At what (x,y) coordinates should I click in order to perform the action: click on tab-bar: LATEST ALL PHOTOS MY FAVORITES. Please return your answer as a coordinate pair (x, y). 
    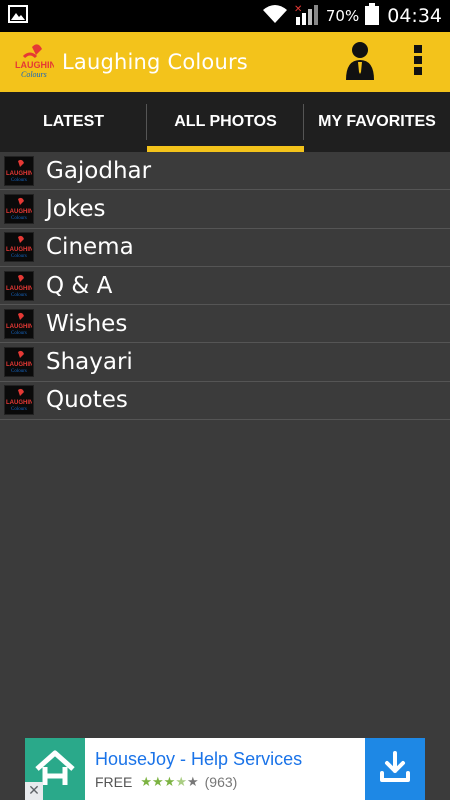
    Looking at the image, I should click on (225, 122).